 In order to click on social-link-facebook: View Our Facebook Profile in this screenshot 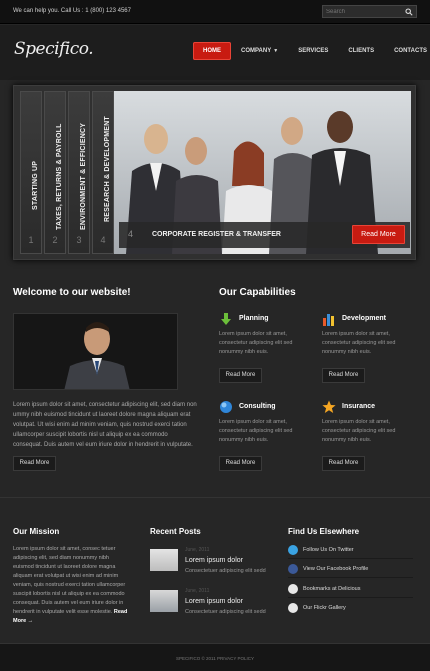, I will do `click(350, 571)`.